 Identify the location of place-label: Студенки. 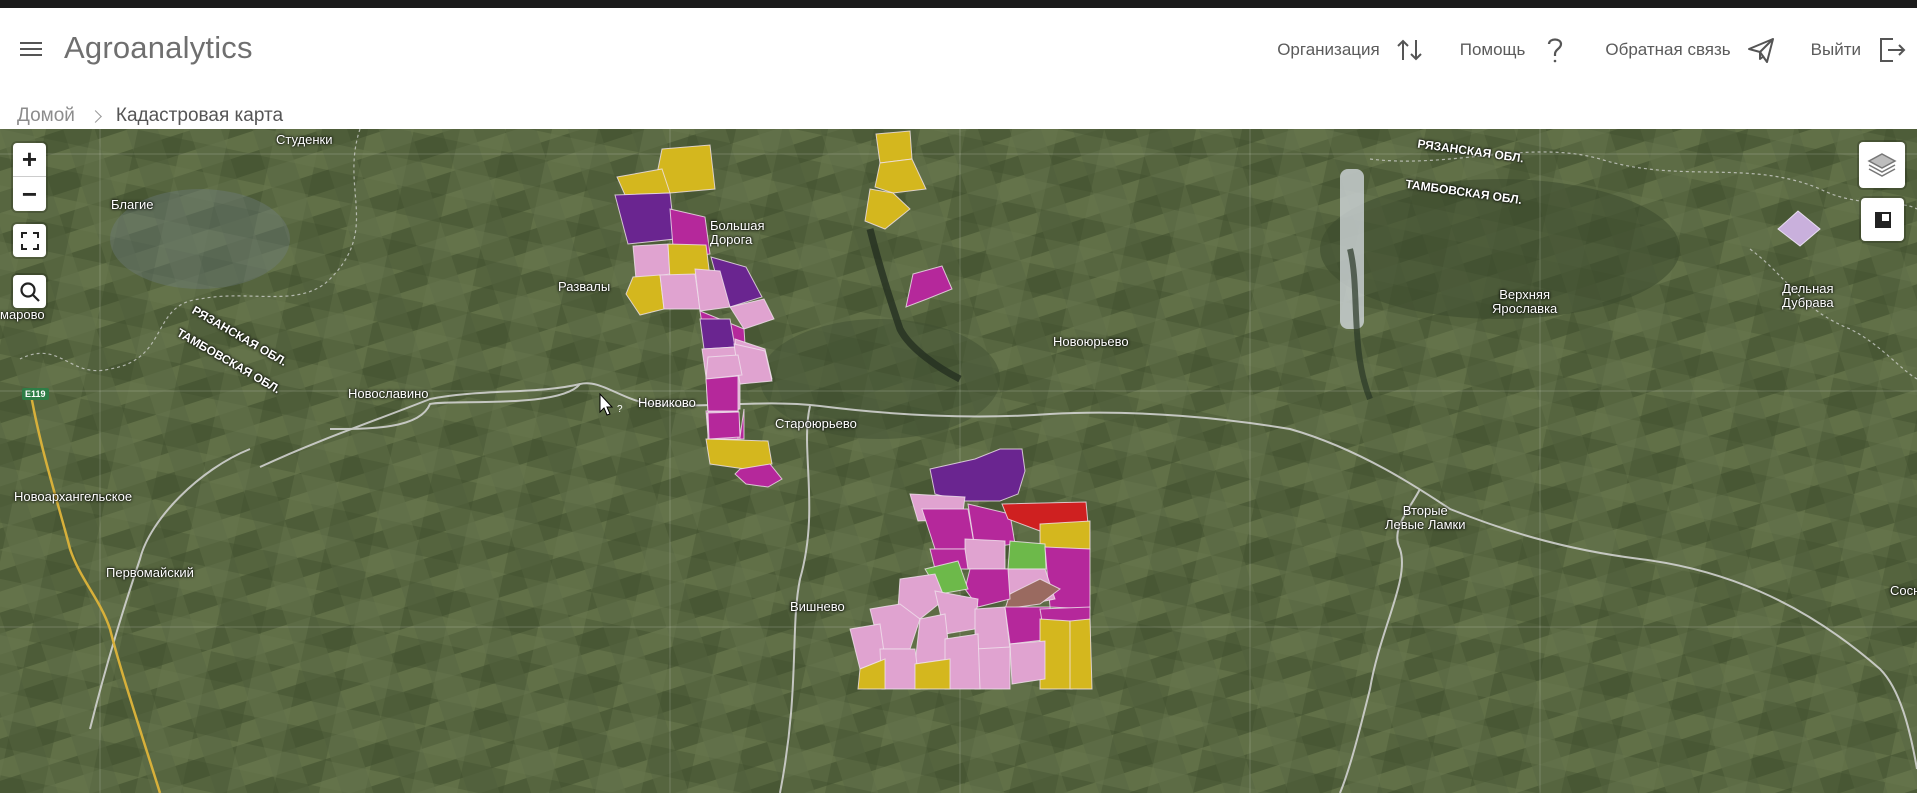
(304, 139).